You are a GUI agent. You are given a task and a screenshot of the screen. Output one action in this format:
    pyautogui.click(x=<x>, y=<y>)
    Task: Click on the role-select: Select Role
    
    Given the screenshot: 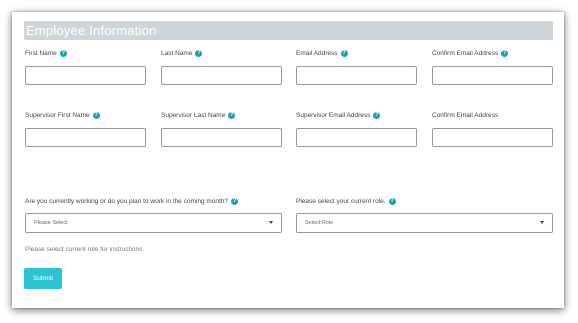 What is the action you would take?
    pyautogui.click(x=424, y=223)
    